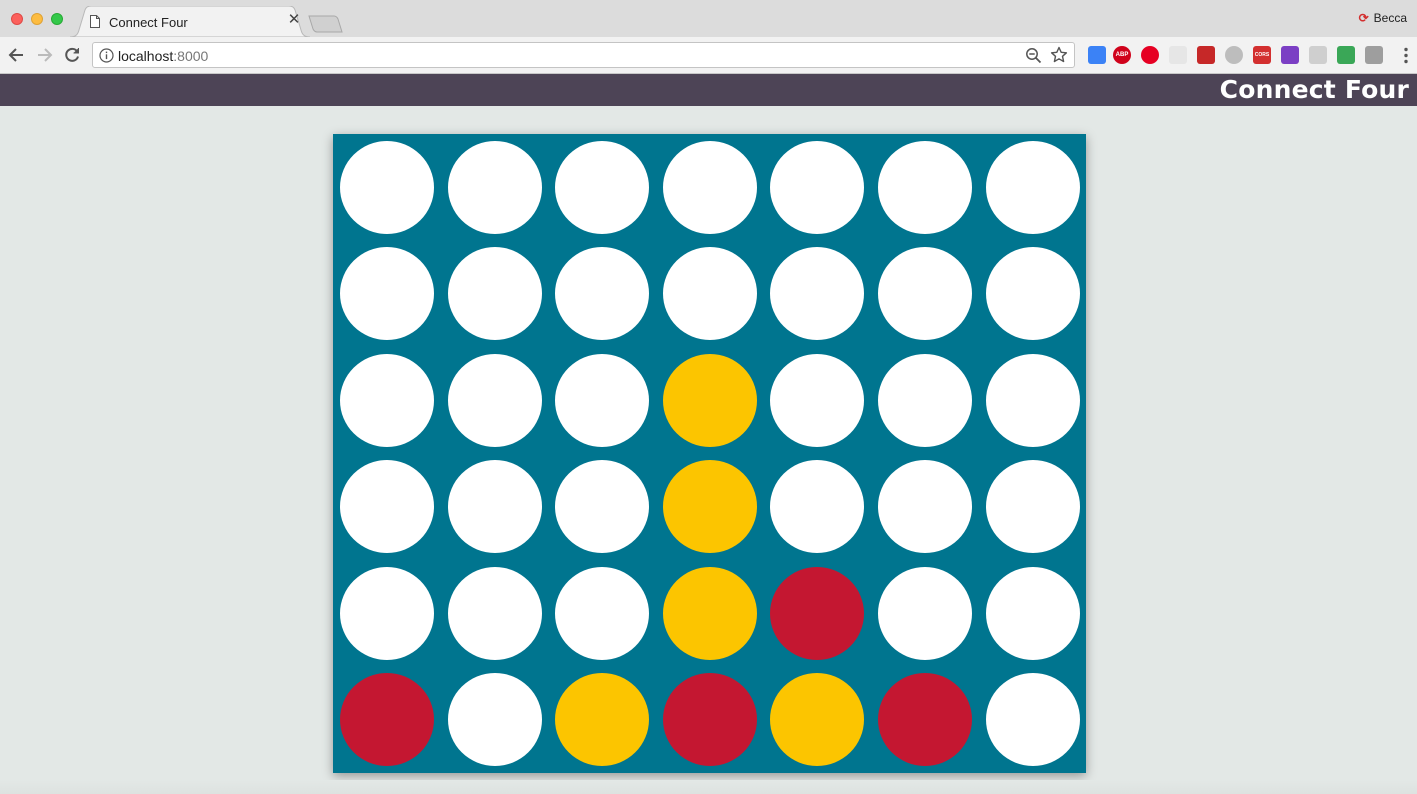 This screenshot has width=1417, height=794. What do you see at coordinates (191, 56) in the screenshot?
I see `url-port: :8000` at bounding box center [191, 56].